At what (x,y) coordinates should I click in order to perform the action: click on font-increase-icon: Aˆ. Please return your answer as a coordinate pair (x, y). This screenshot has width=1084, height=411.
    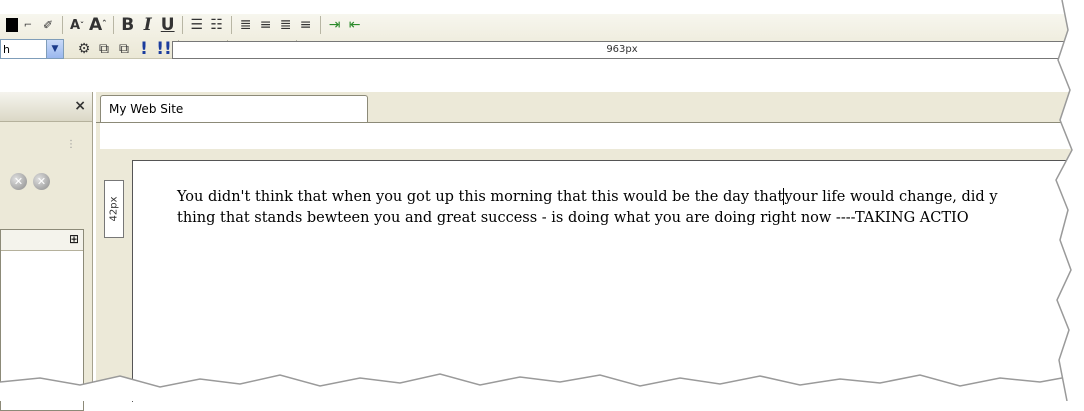
    Looking at the image, I should click on (98, 25).